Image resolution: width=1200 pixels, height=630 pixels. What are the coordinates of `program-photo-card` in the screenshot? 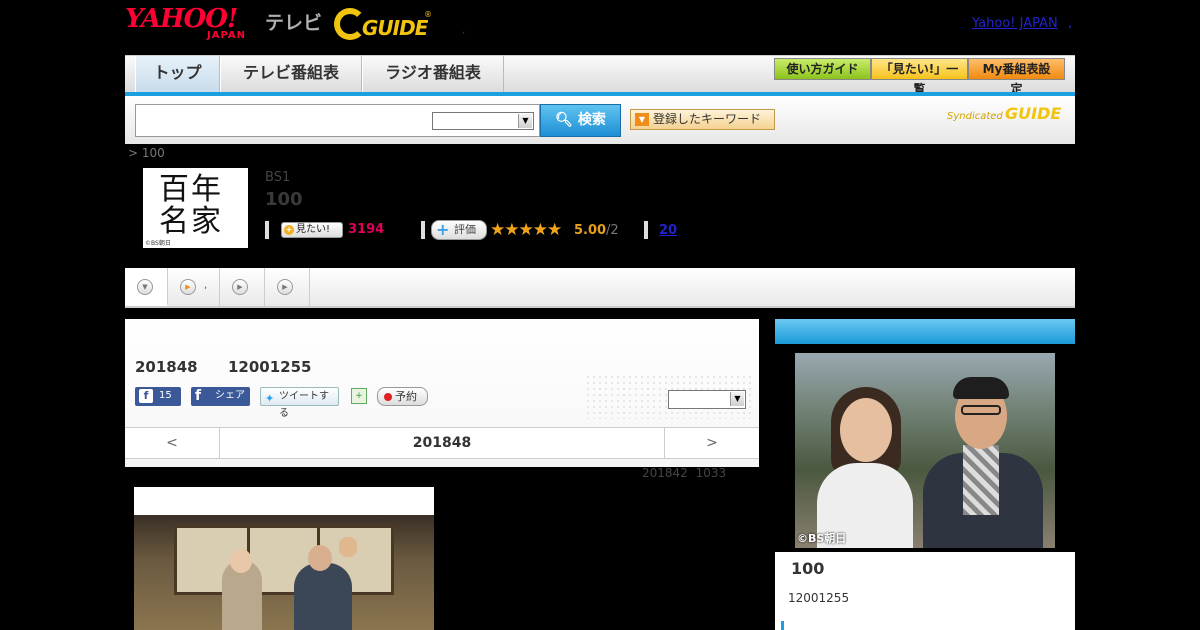 It's located at (284, 558).